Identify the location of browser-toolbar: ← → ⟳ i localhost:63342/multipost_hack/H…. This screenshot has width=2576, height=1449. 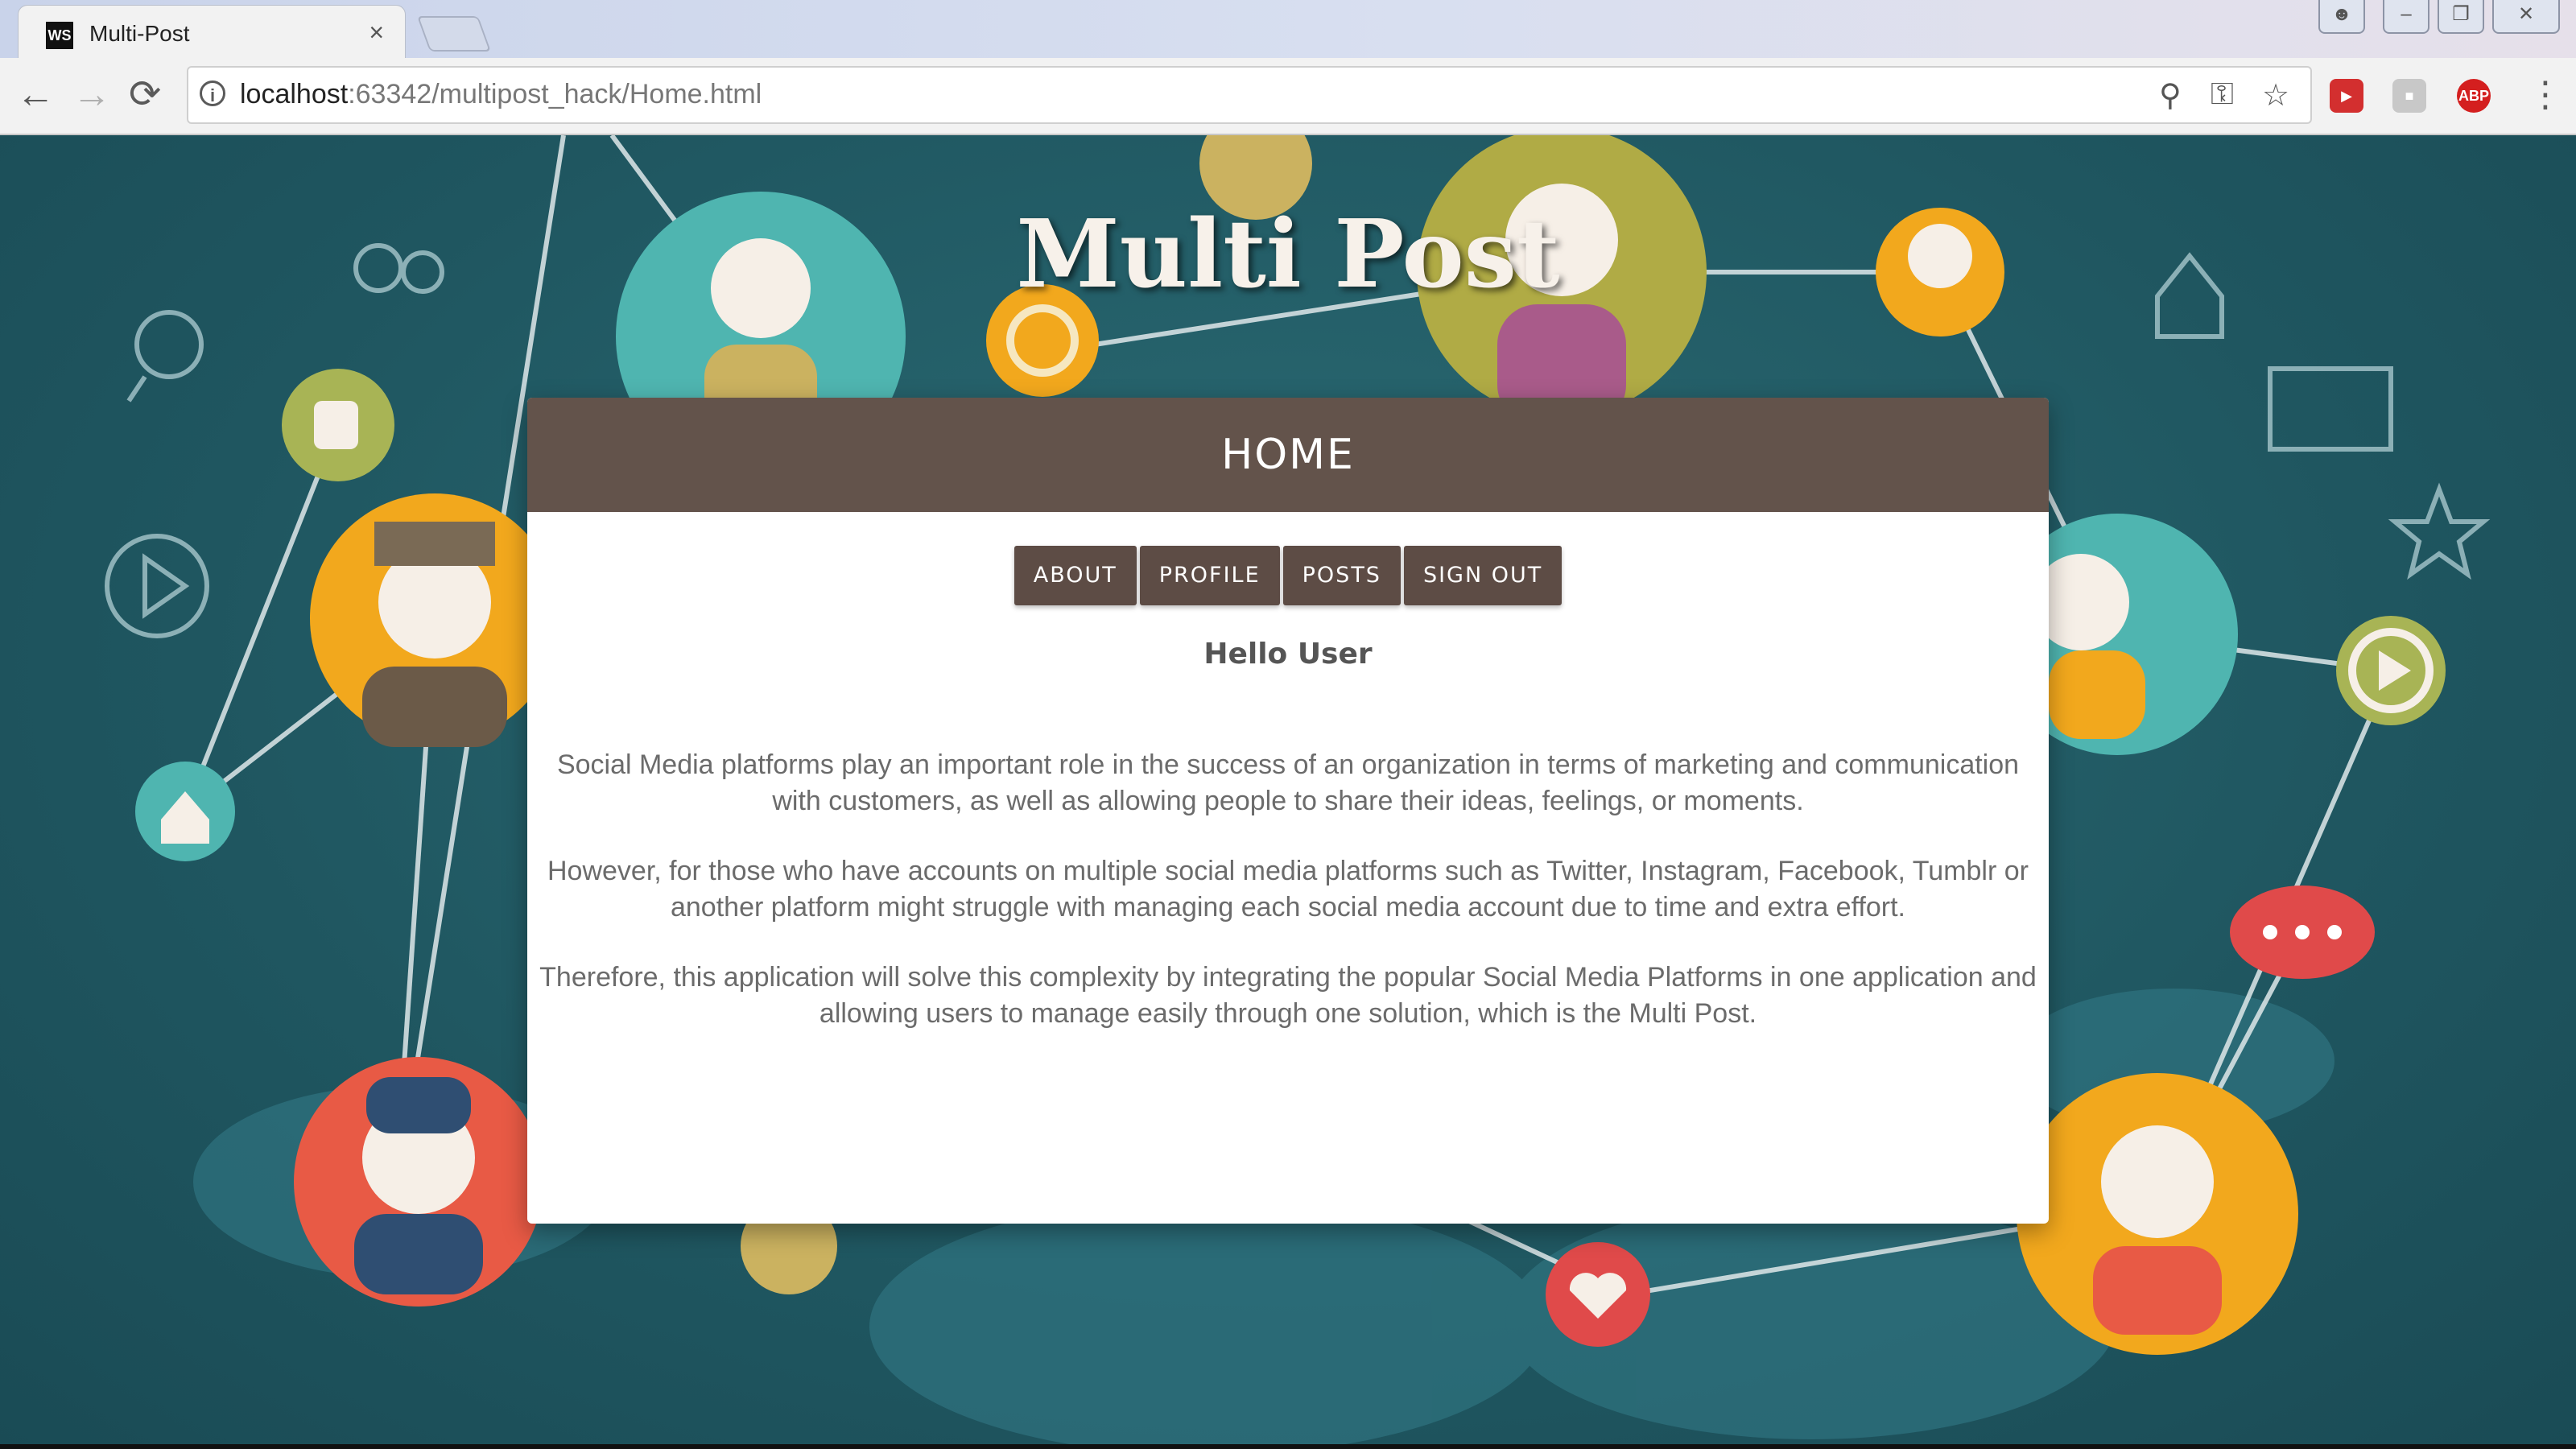
(1288, 96).